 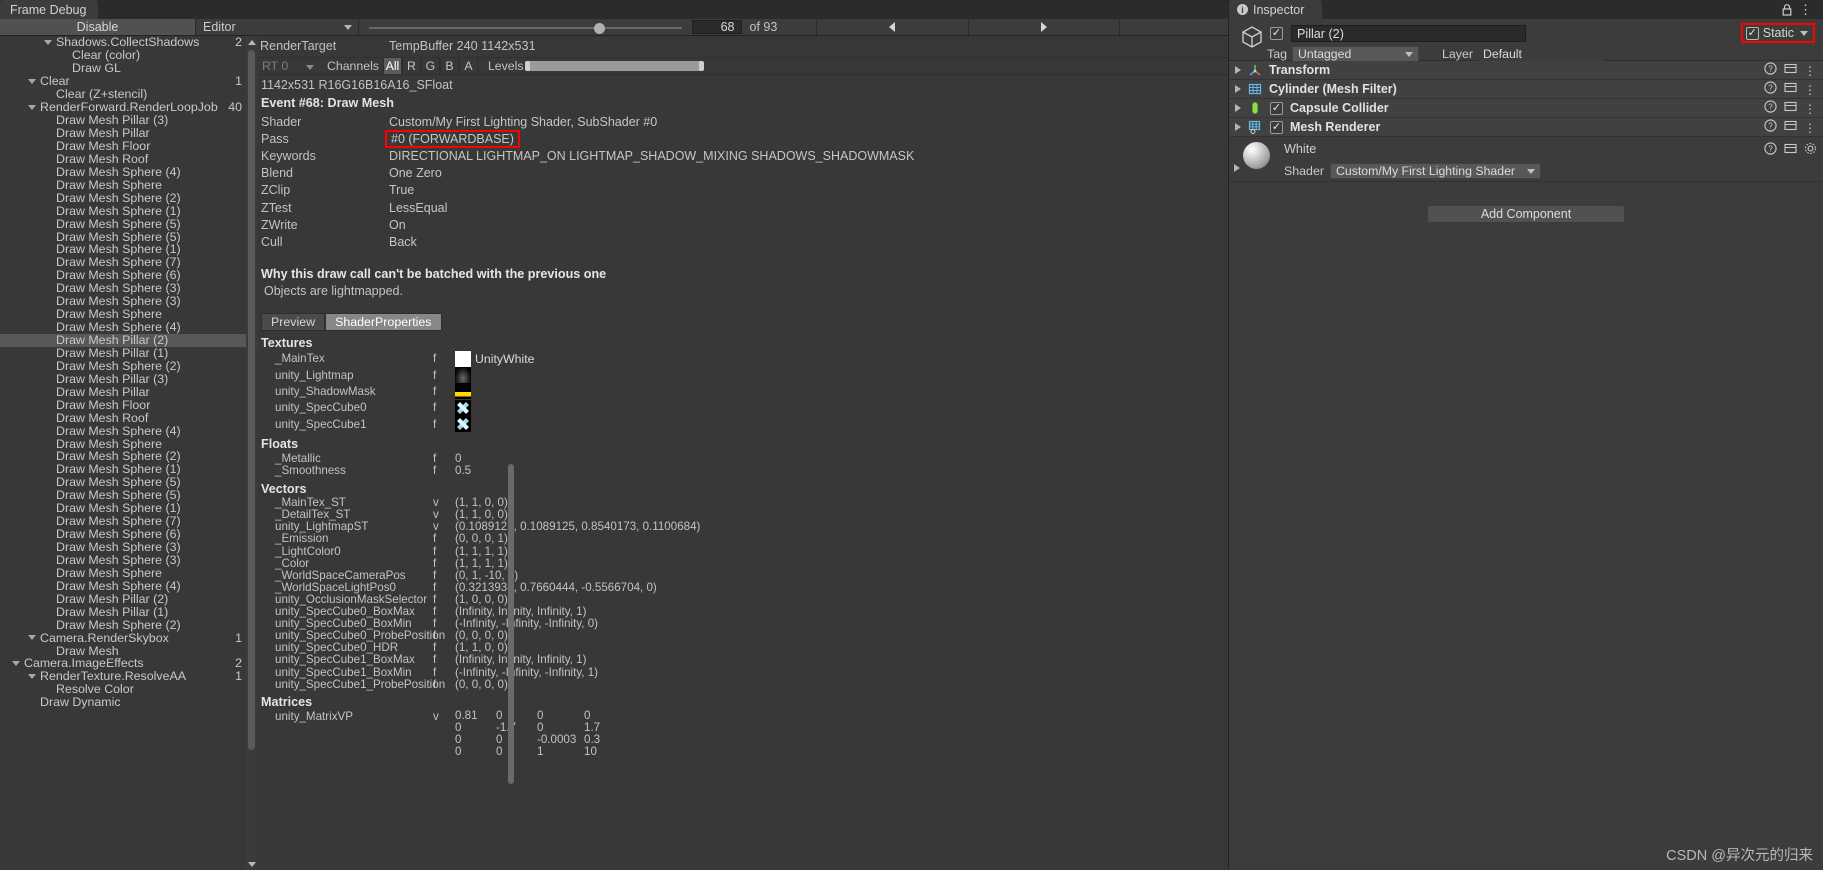 I want to click on tree-row: Draw GL, so click(x=123, y=68).